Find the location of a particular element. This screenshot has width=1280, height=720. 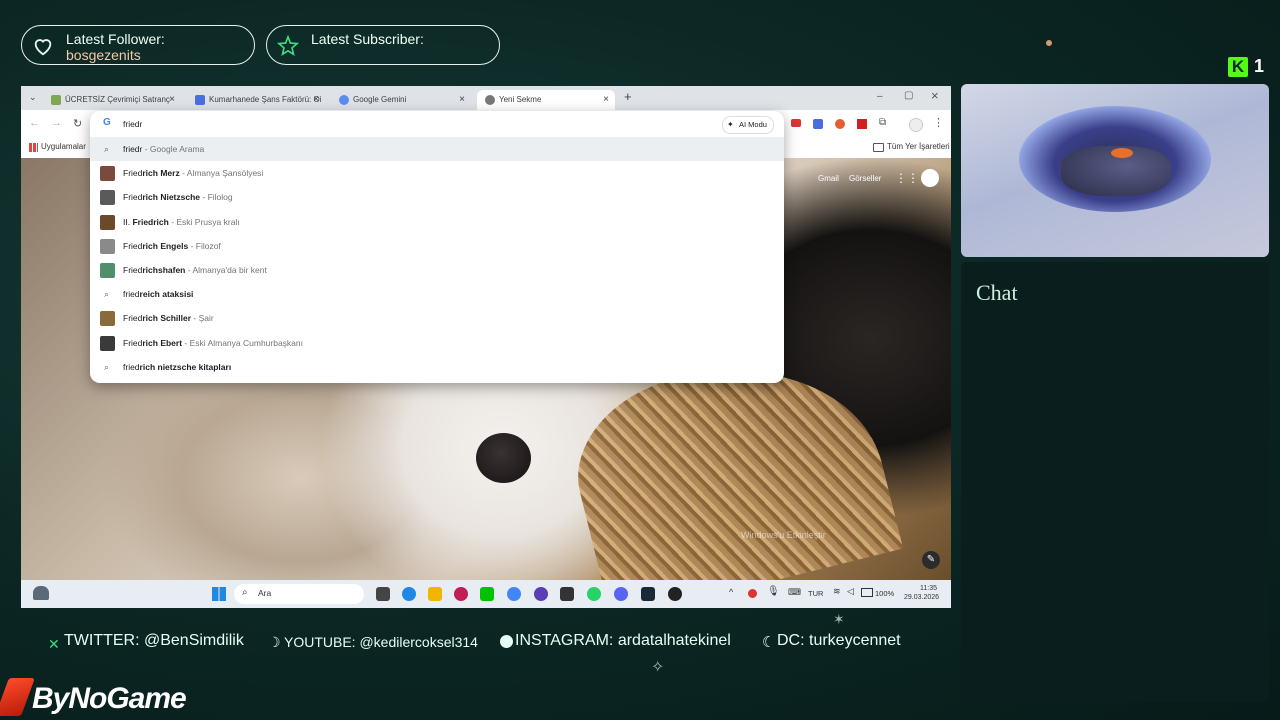

heart-icon is located at coordinates (43, 47).